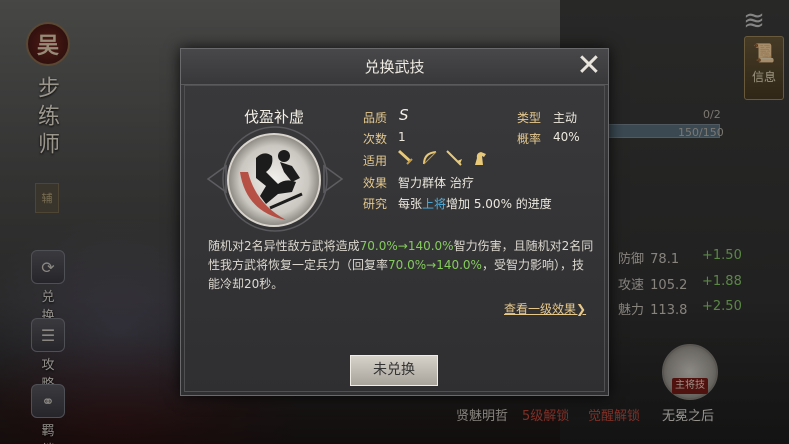 This screenshot has height=444, width=789. What do you see at coordinates (375, 161) in the screenshot?
I see `apply-label: 适用` at bounding box center [375, 161].